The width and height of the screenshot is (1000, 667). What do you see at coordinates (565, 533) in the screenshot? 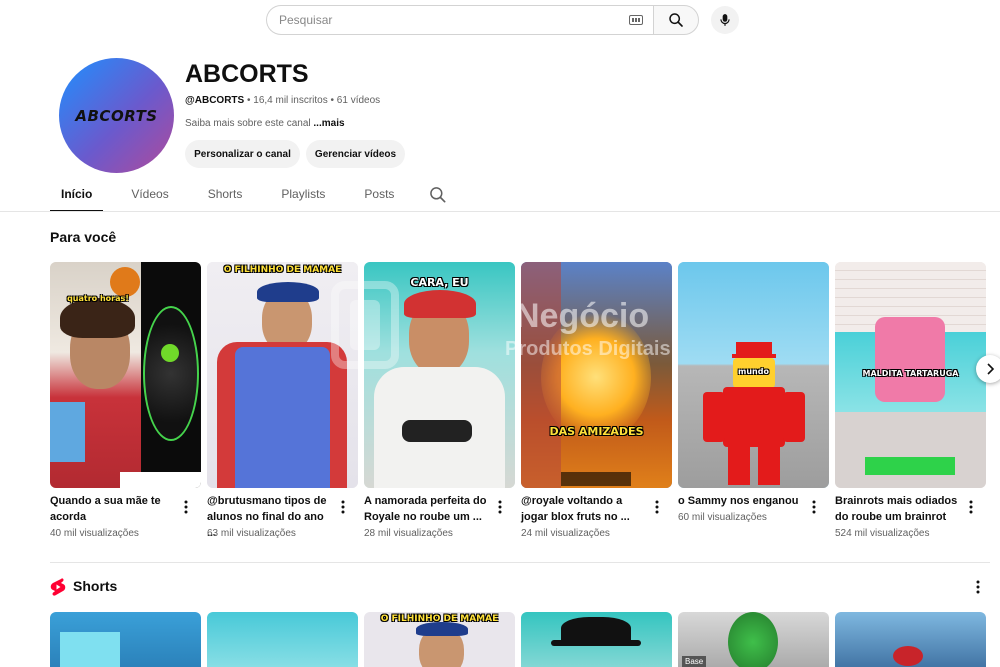
I see `video-views: 24 mil visualizações` at bounding box center [565, 533].